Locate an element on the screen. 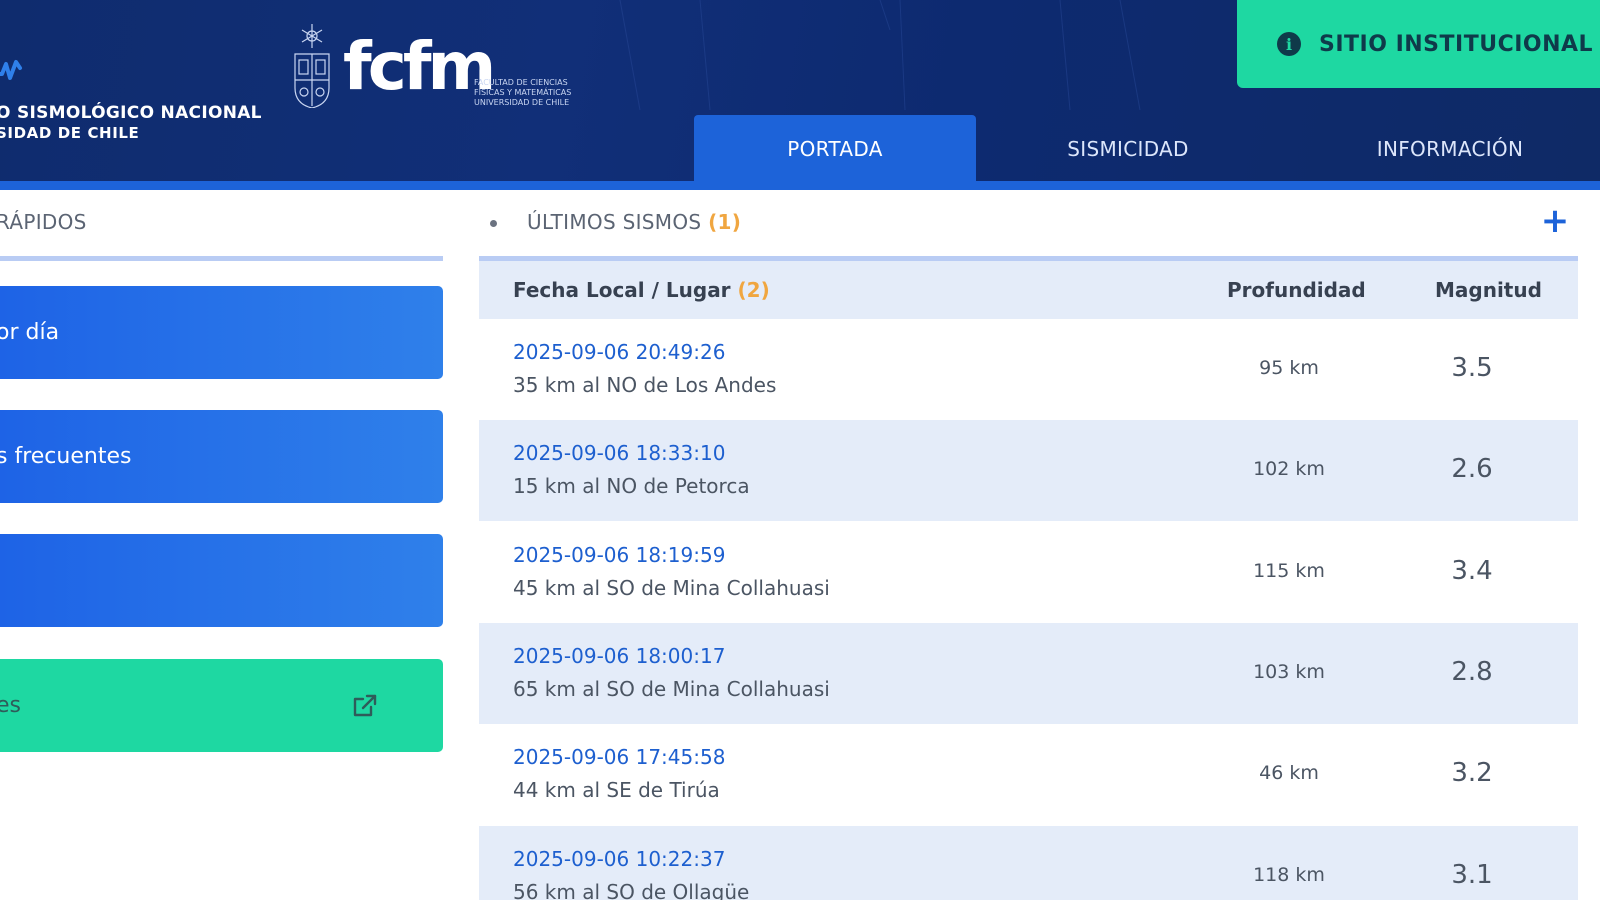 This screenshot has height=900, width=1600. quake-date-link: 2025-09-06 17:45:58 is located at coordinates (619, 757).